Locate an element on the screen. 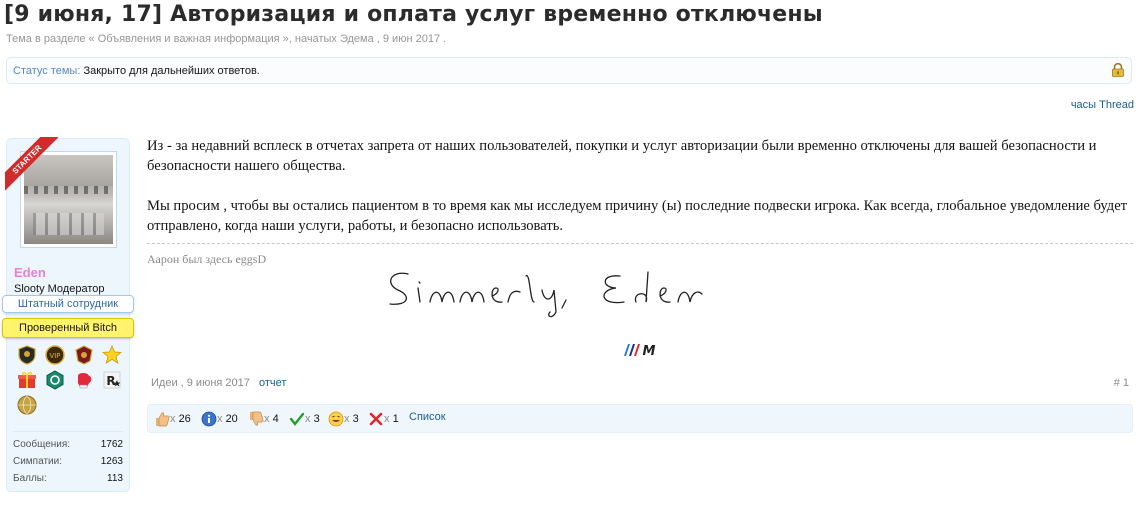 The height and width of the screenshot is (514, 1146). stat-likes: Симпатии: 1263 is located at coordinates (68, 464).